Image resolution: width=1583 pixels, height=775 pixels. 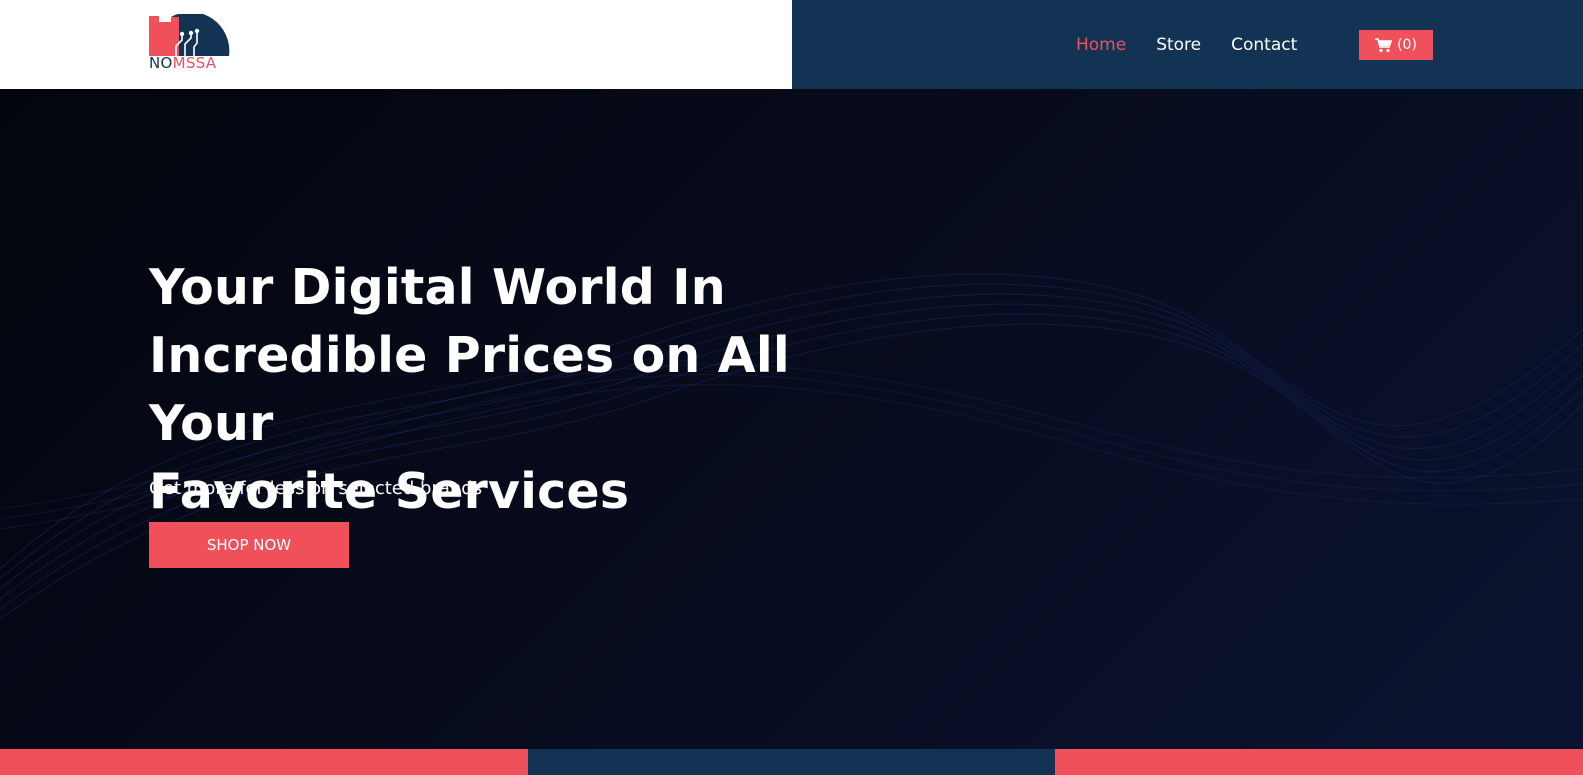 What do you see at coordinates (194, 63) in the screenshot?
I see `logo-text-mssa: MSSA` at bounding box center [194, 63].